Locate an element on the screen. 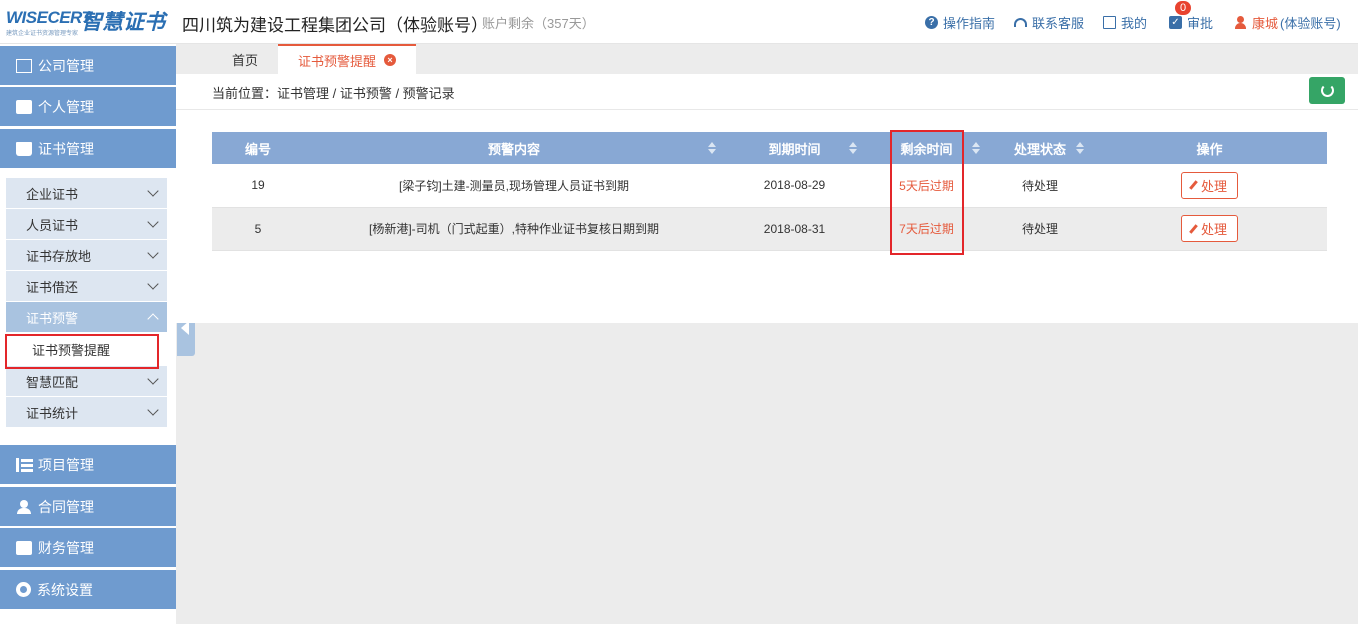 The width and height of the screenshot is (1358, 624). submenu-label: 证书存放地 is located at coordinates (59, 256).